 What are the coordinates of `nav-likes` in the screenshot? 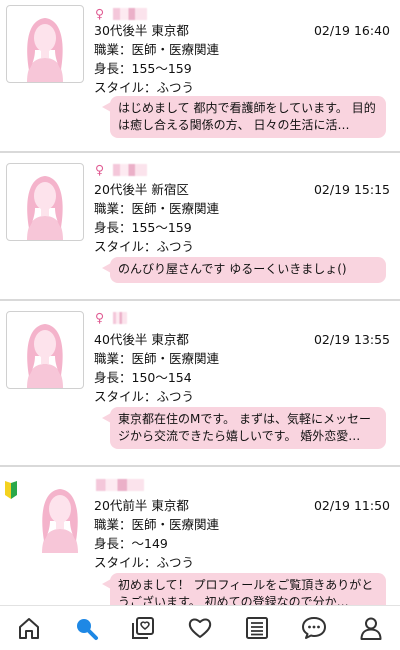 It's located at (200, 628).